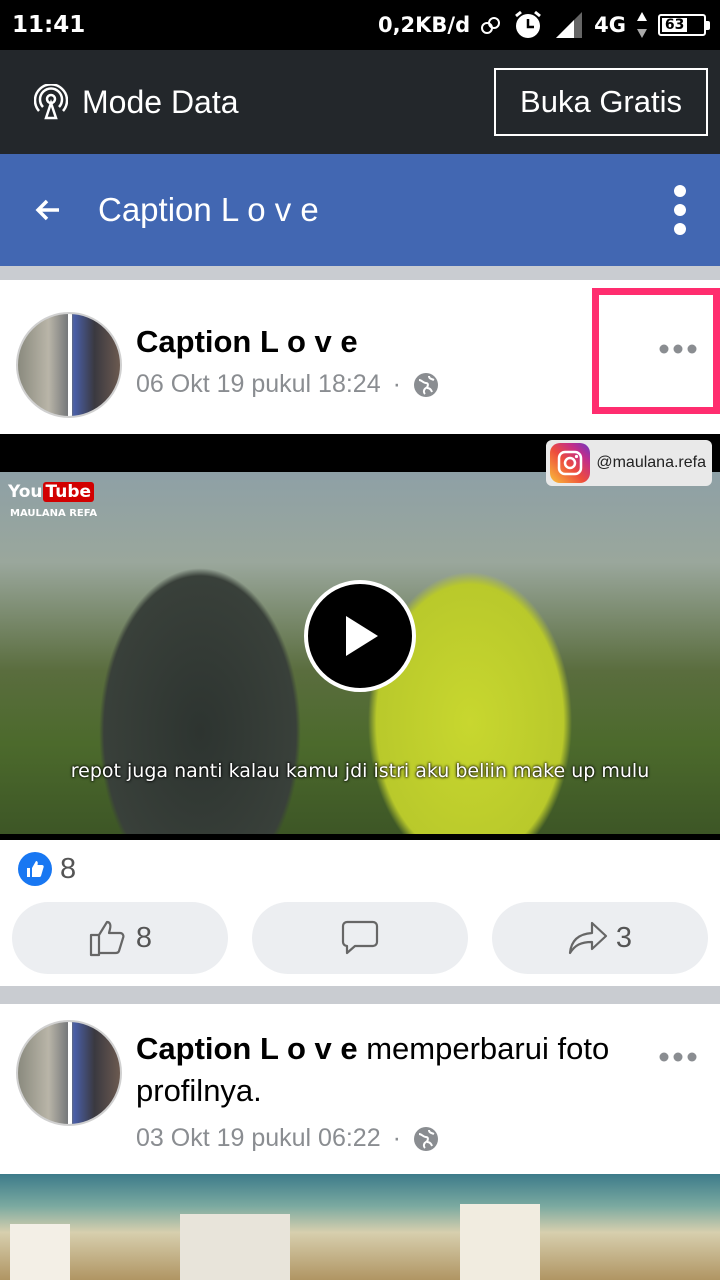 This screenshot has height=1280, width=720. What do you see at coordinates (107, 938) in the screenshot?
I see `thumbs-up-icon` at bounding box center [107, 938].